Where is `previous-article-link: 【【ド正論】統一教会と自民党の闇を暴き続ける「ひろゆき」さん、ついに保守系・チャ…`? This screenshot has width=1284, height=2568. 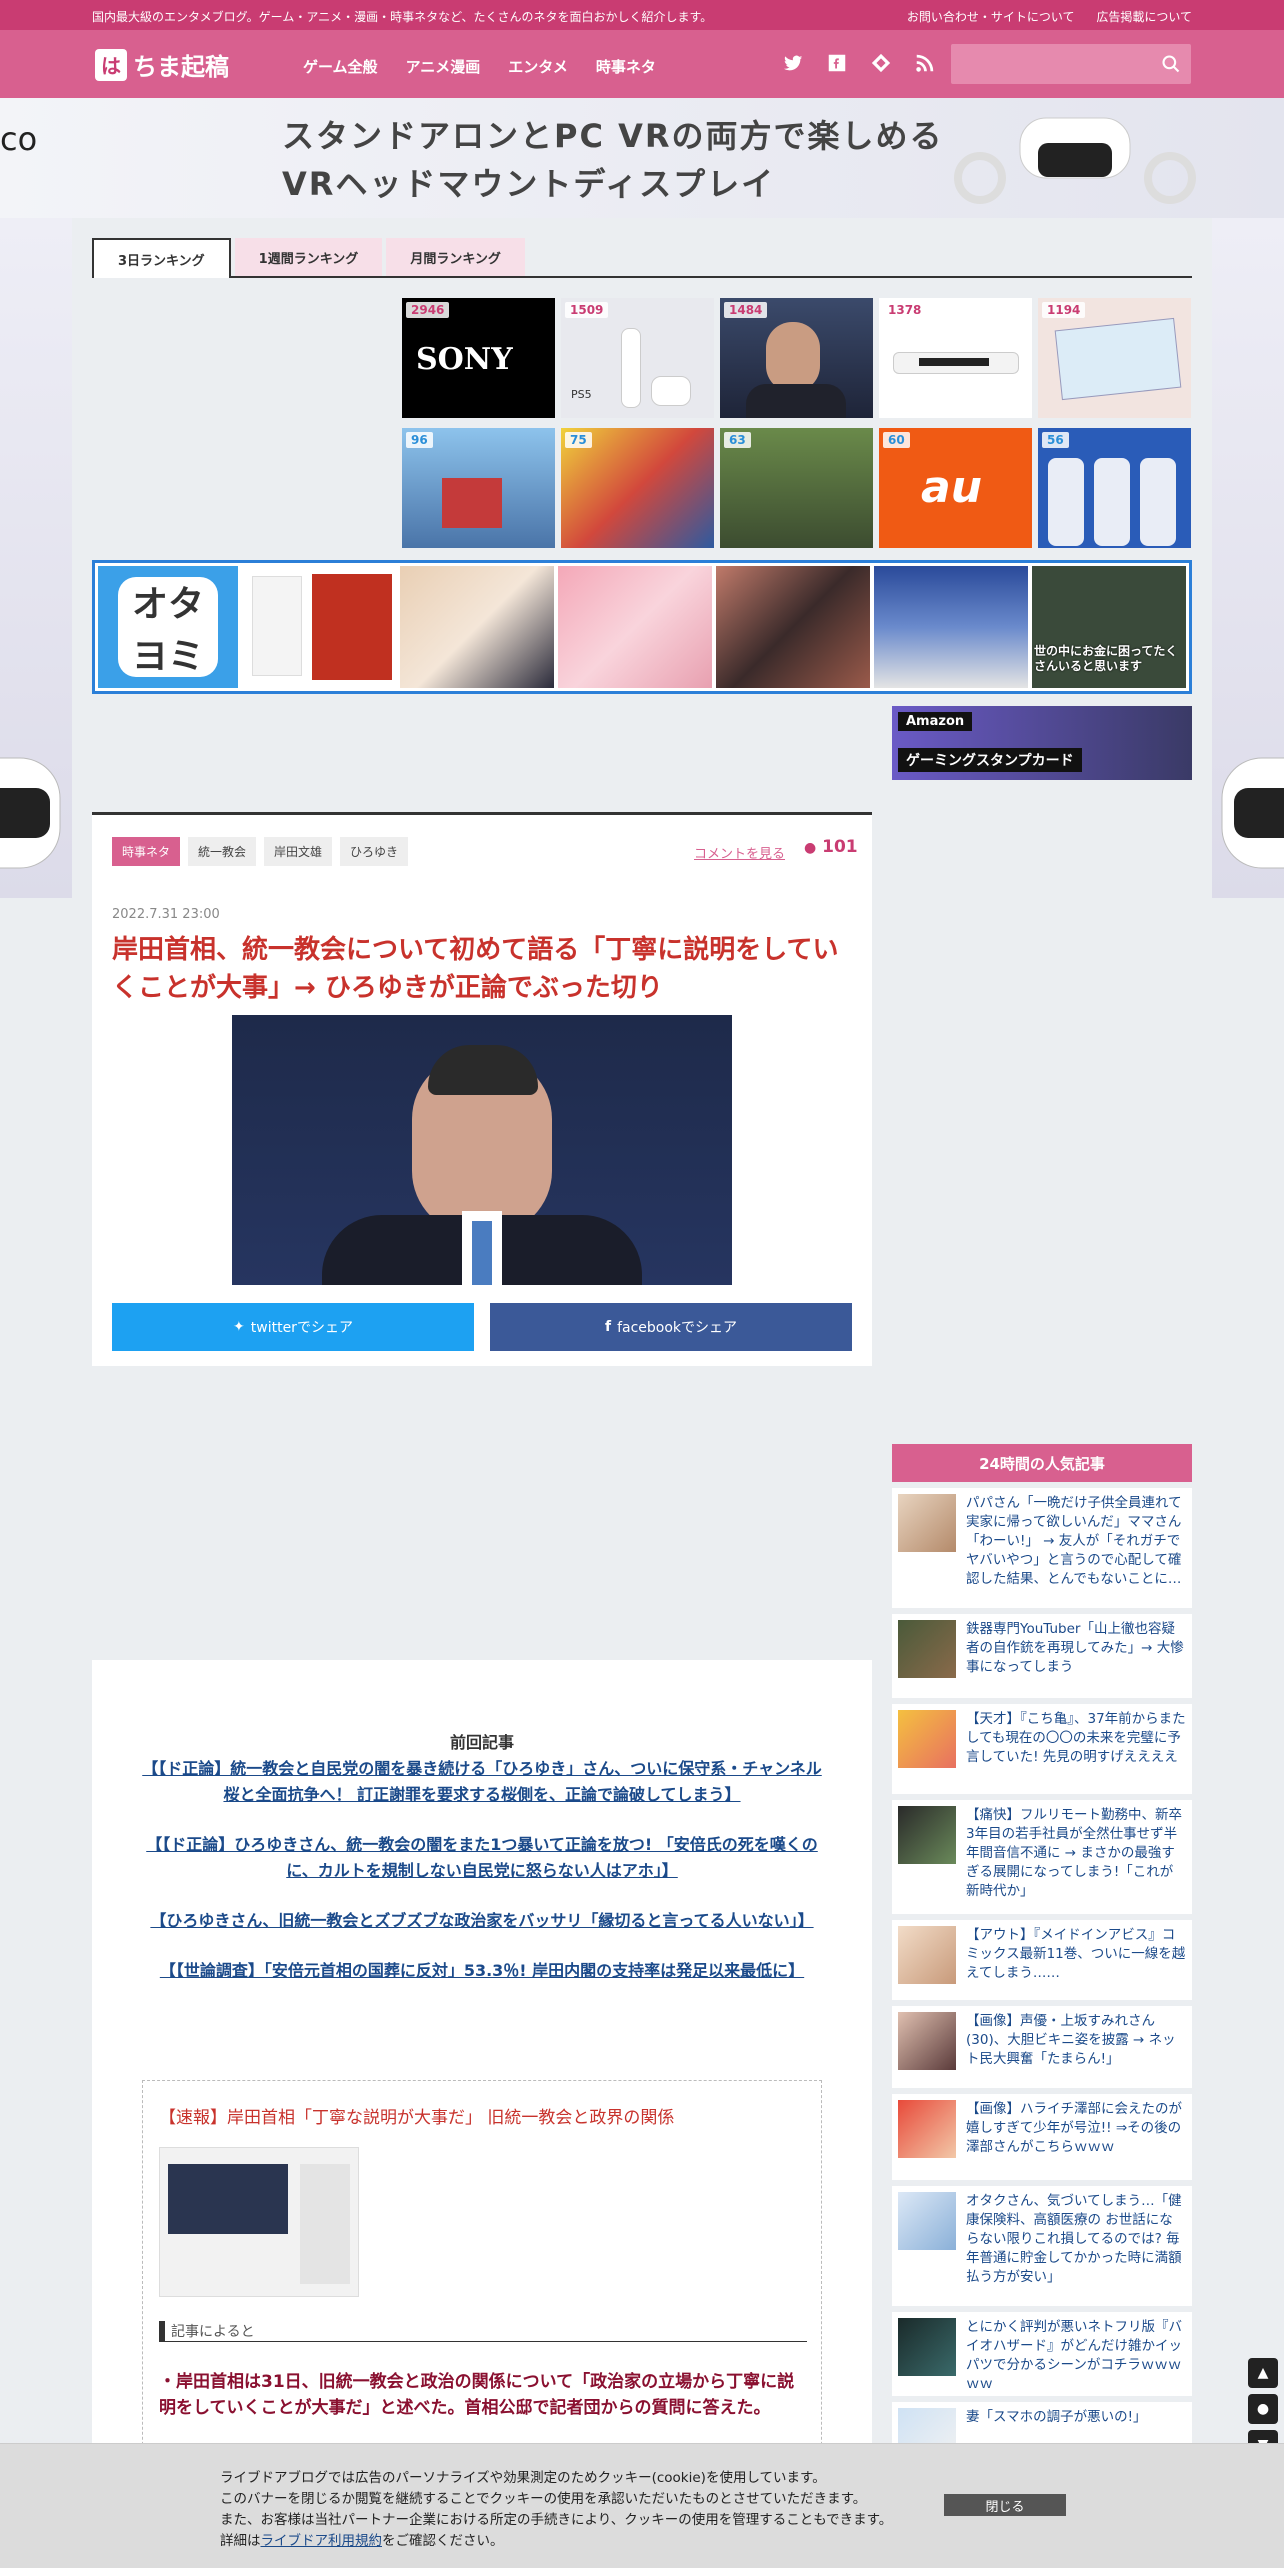 previous-article-link: 【【ド正論】統一教会と自民党の闇を暴き続ける「ひろゆき」さん、ついに保守系・チャ… is located at coordinates (482, 1782).